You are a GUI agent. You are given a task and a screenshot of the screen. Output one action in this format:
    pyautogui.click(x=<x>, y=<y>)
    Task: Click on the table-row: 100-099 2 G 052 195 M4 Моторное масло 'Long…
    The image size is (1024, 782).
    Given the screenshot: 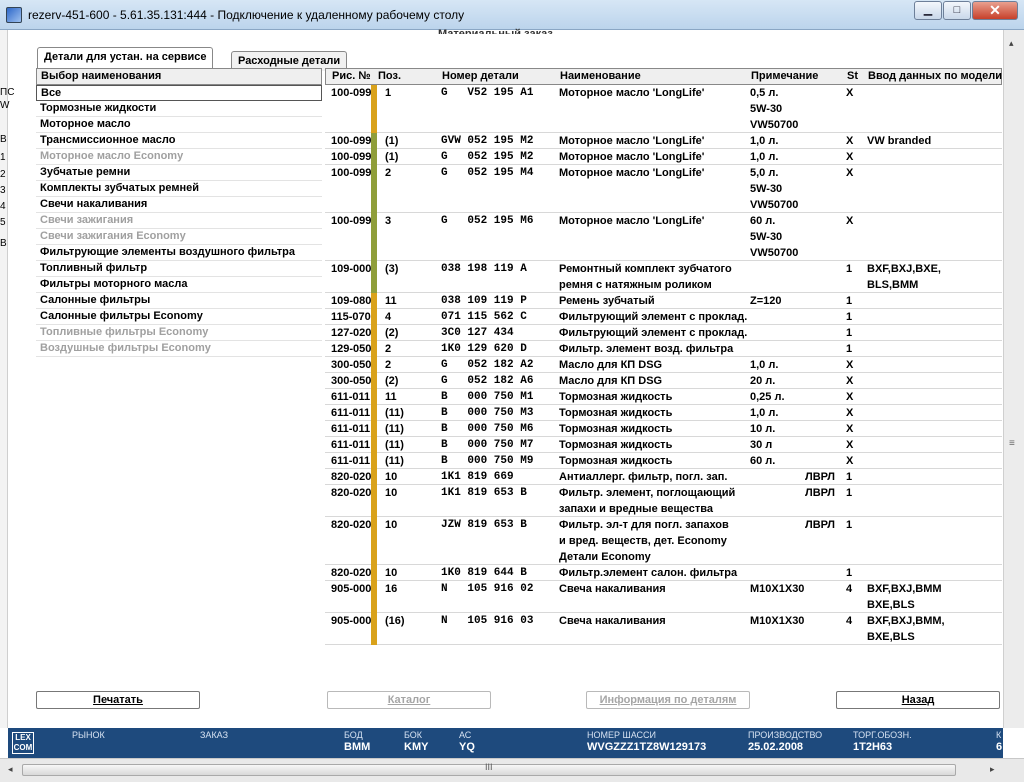 What is the action you would take?
    pyautogui.click(x=663, y=189)
    